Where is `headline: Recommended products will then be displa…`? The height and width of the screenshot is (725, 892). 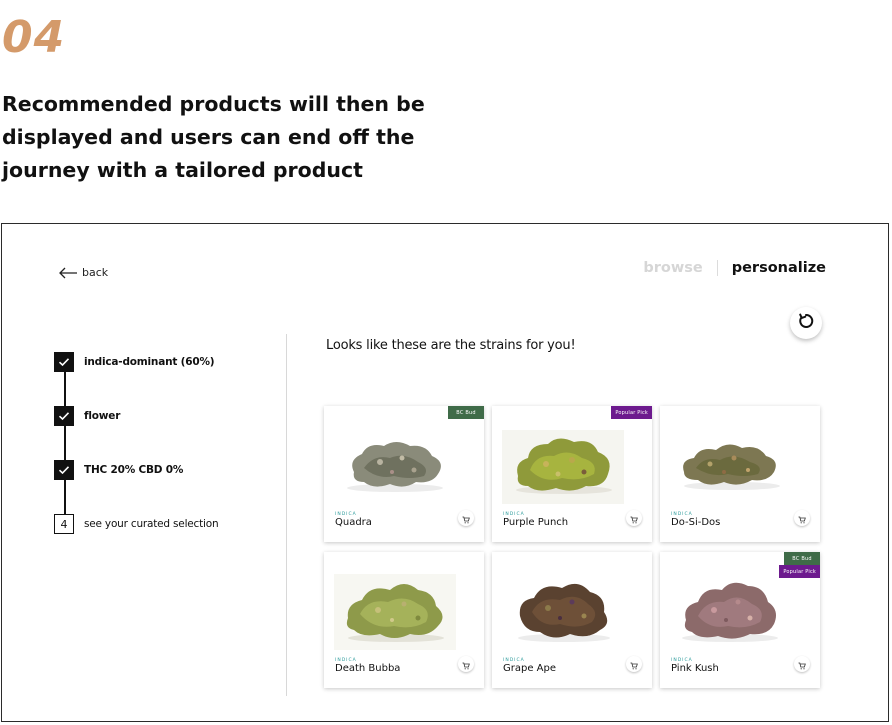
headline: Recommended products will then be displa… is located at coordinates (213, 137).